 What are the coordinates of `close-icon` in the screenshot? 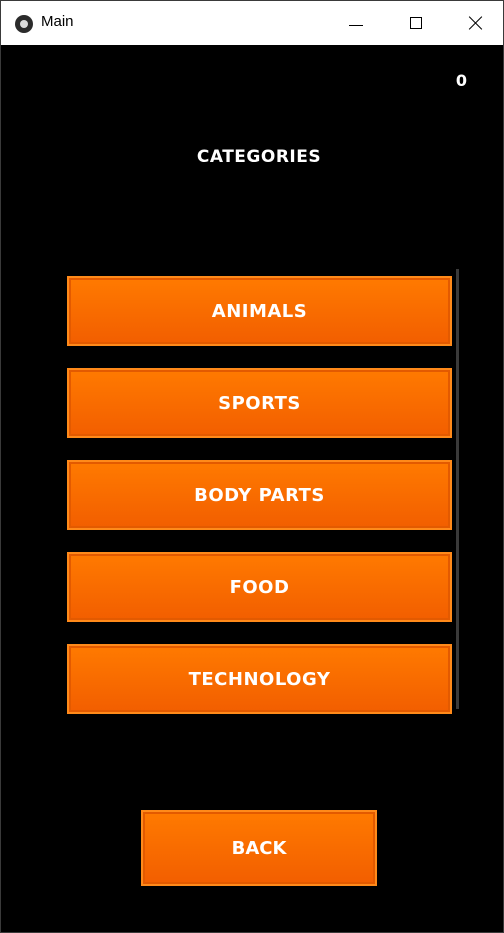 It's located at (476, 23).